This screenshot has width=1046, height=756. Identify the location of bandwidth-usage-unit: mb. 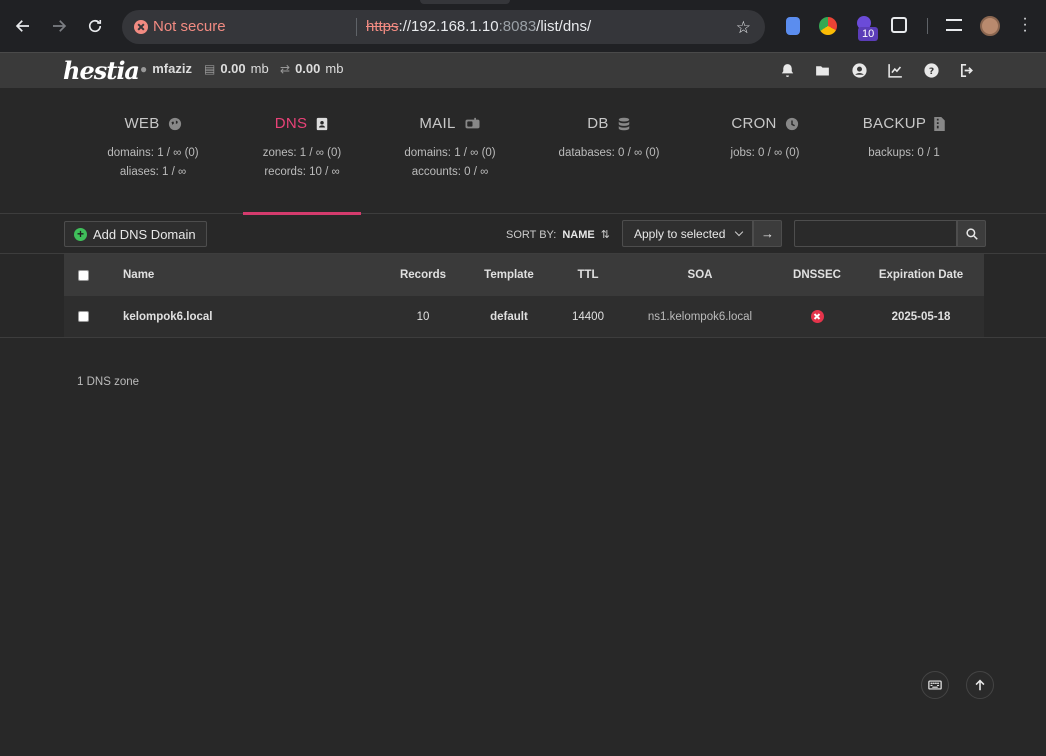
(334, 68).